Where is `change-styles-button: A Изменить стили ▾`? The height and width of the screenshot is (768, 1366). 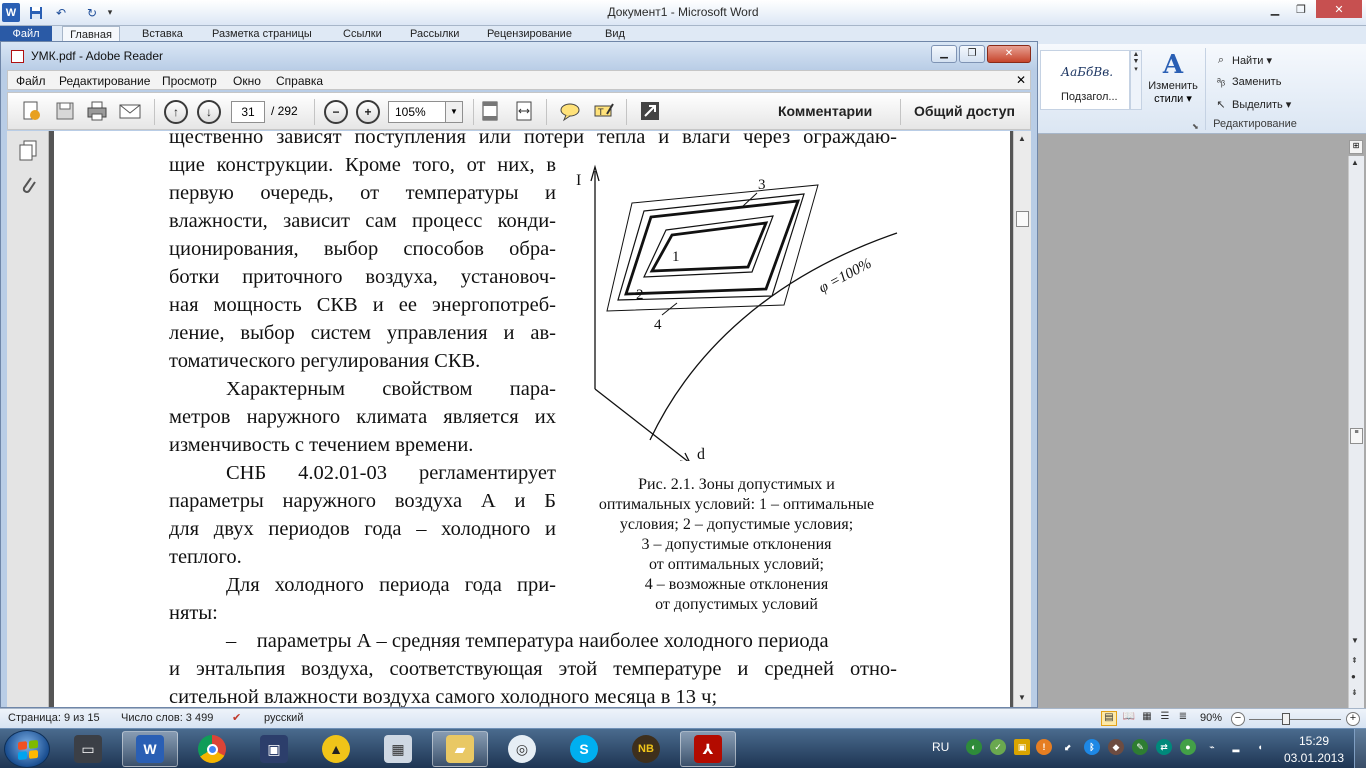 change-styles-button: A Изменить стили ▾ is located at coordinates (1173, 85).